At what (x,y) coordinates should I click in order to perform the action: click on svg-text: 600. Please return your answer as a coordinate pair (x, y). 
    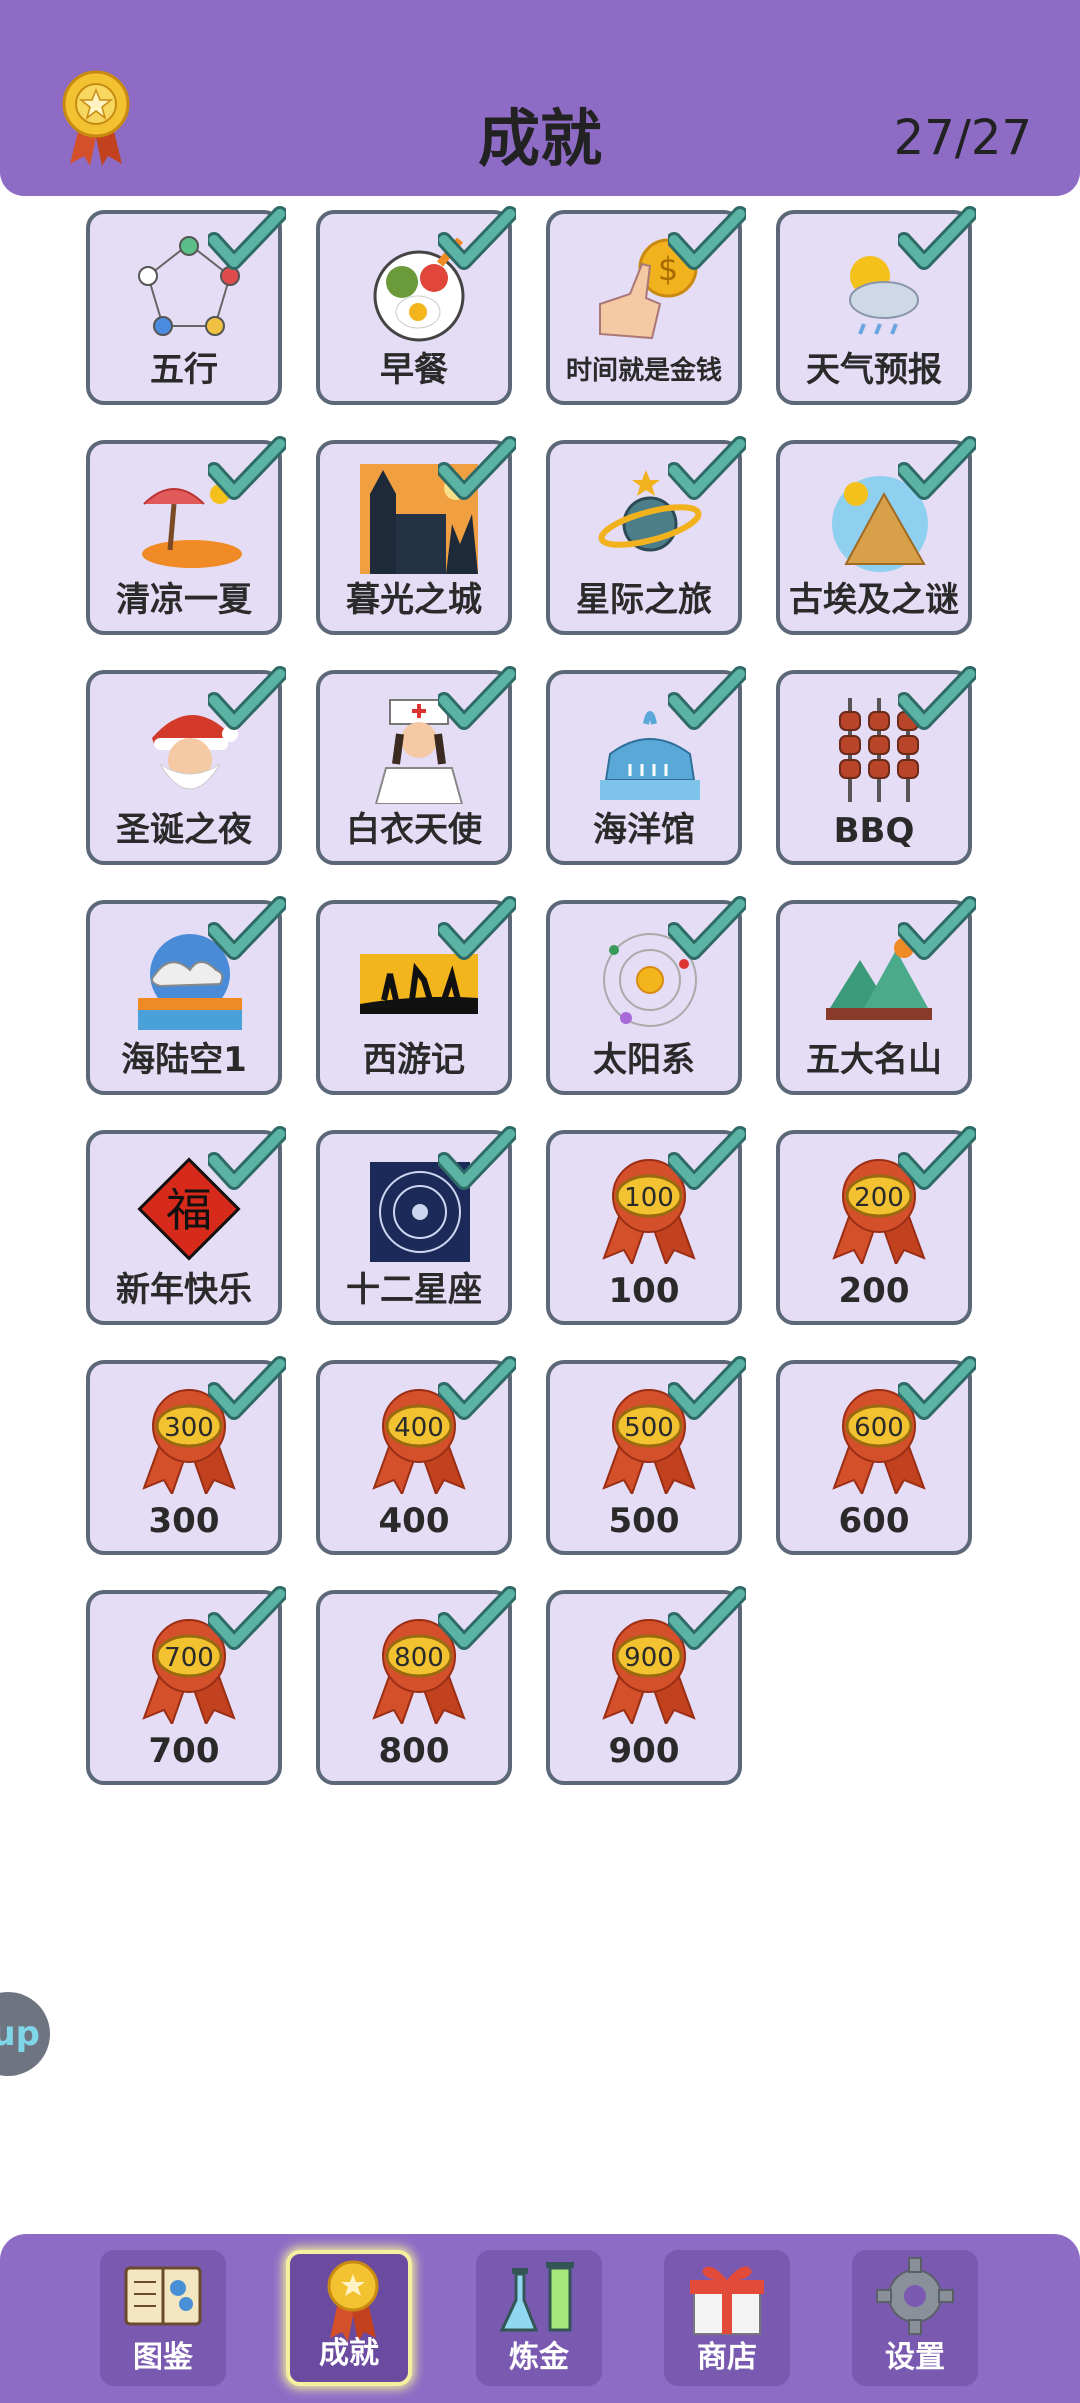
    Looking at the image, I should click on (879, 1428).